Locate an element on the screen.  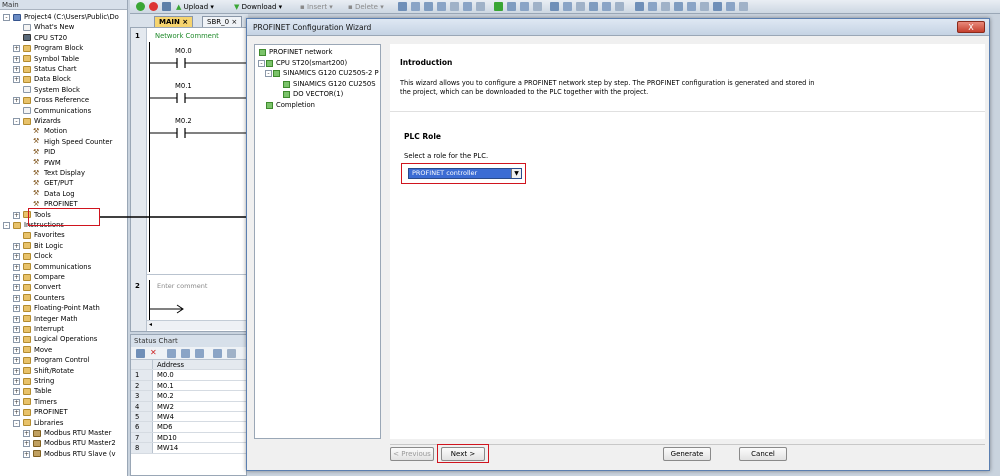
toolbar-icon-r is located at coordinates (639, 6).